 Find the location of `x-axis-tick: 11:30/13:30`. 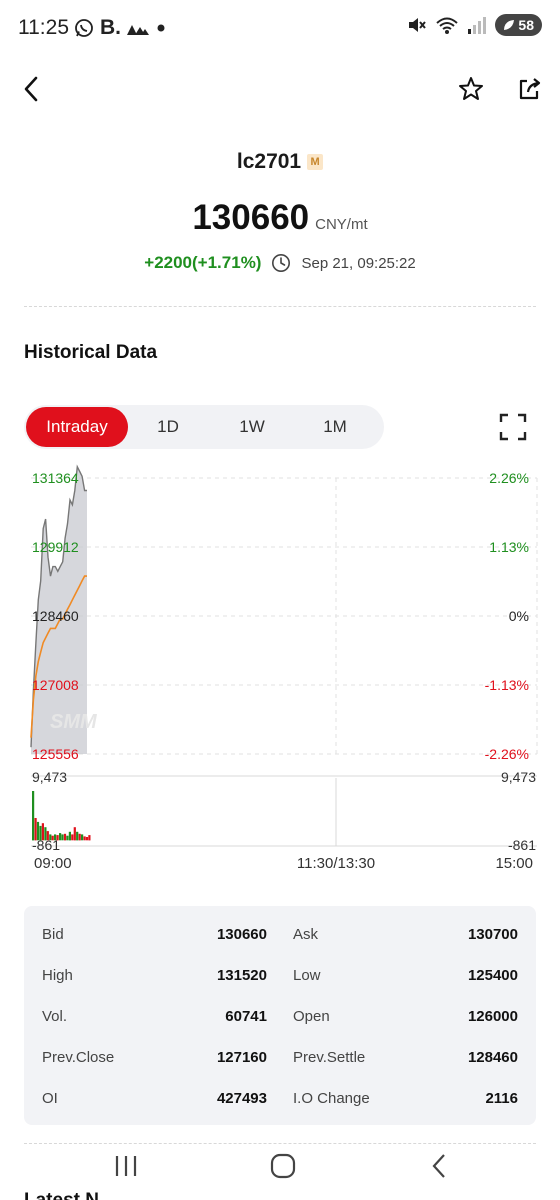

x-axis-tick: 11:30/13:30 is located at coordinates (336, 863).